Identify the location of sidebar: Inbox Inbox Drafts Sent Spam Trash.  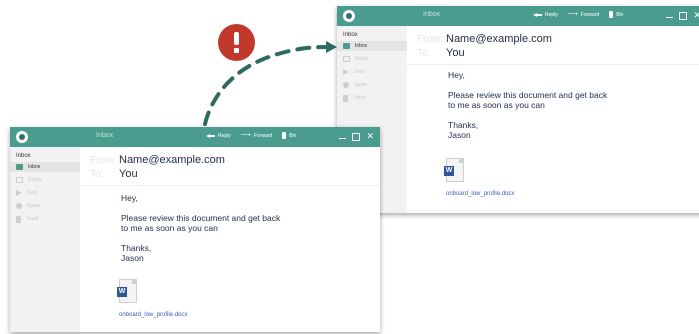
(45, 239).